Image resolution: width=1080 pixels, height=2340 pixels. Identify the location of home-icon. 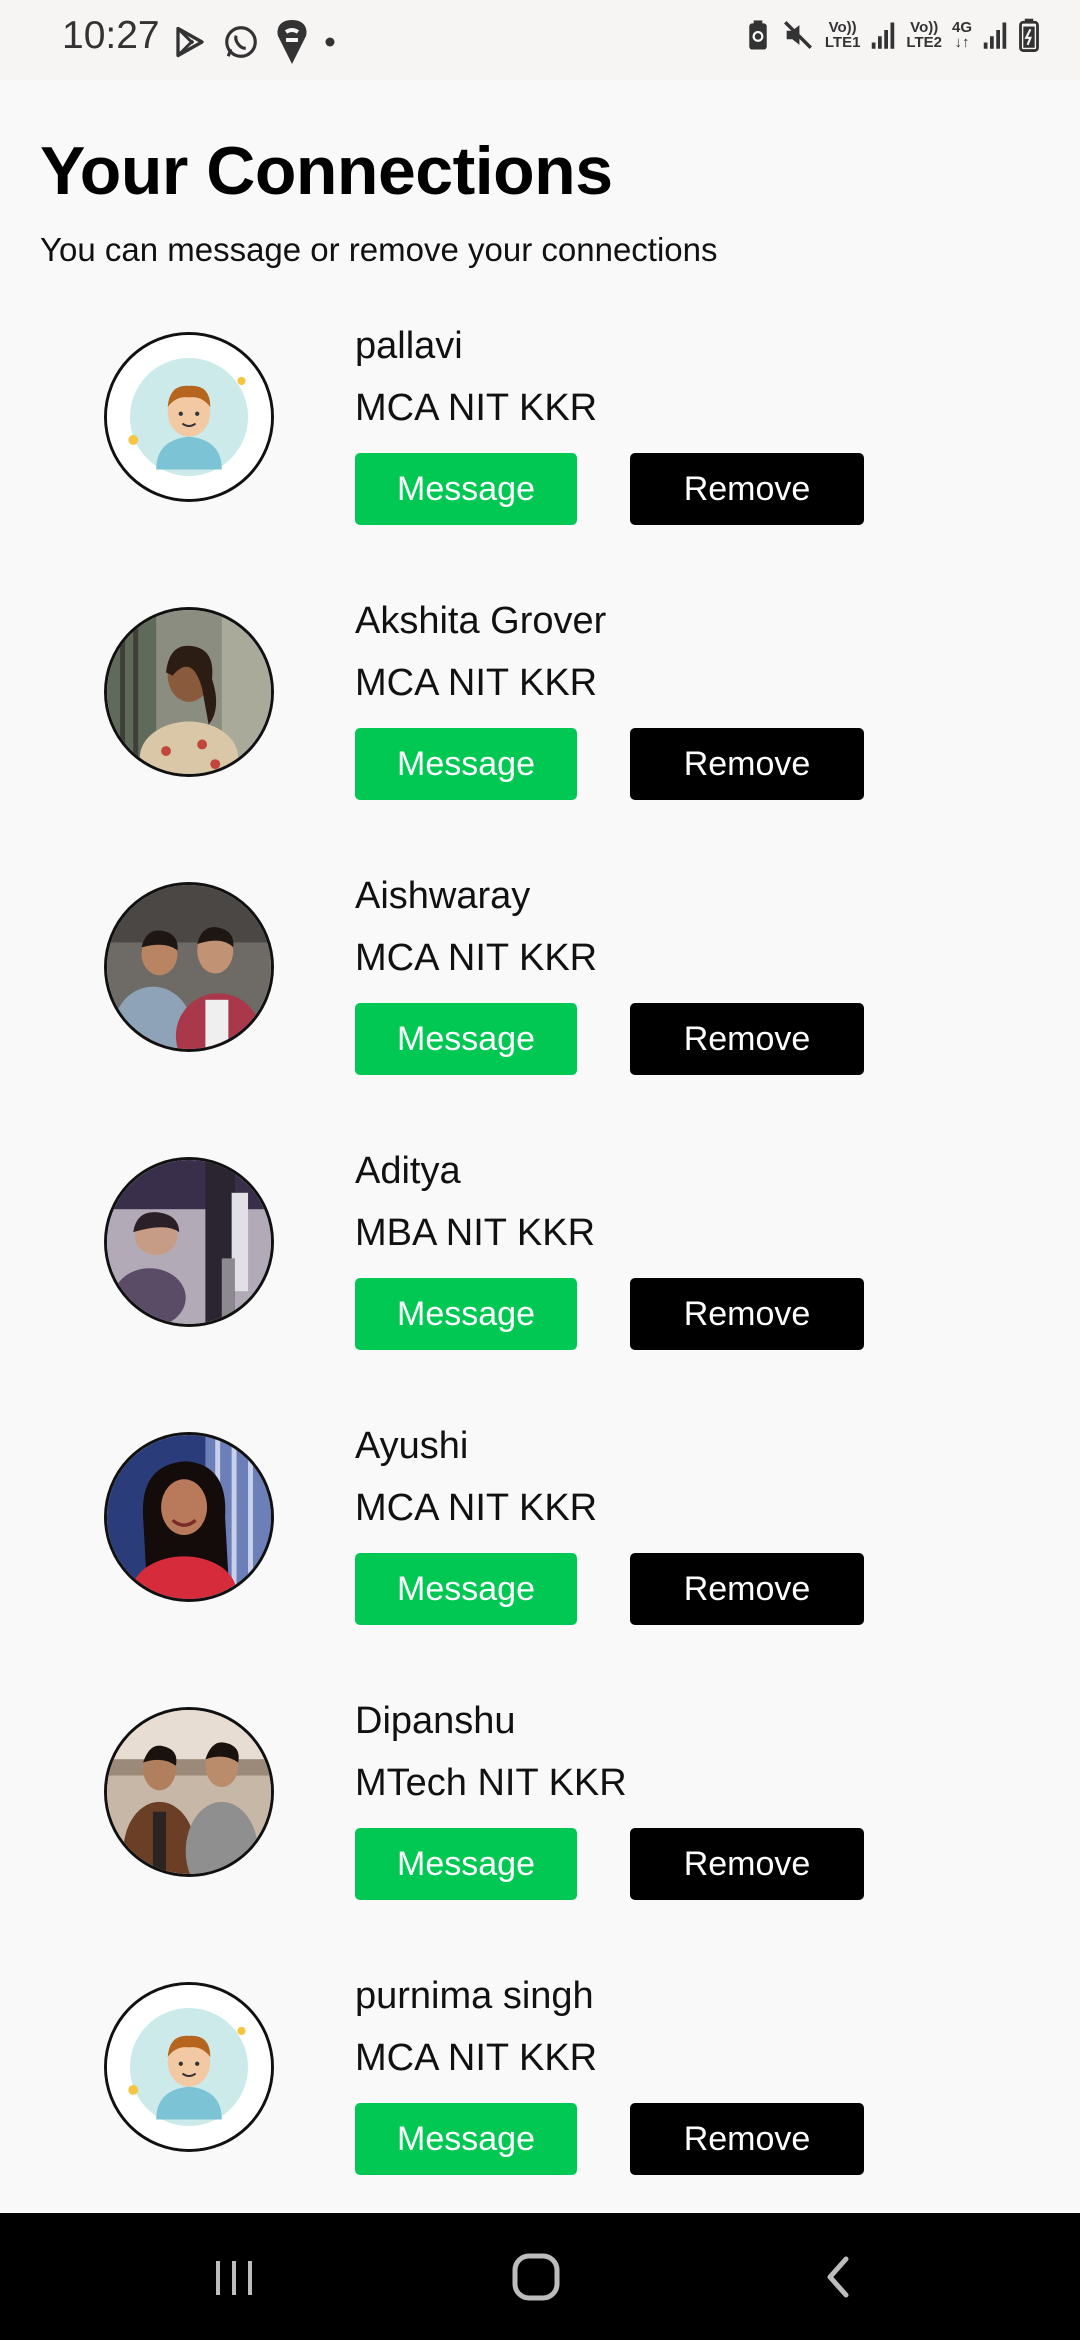
(536, 2276).